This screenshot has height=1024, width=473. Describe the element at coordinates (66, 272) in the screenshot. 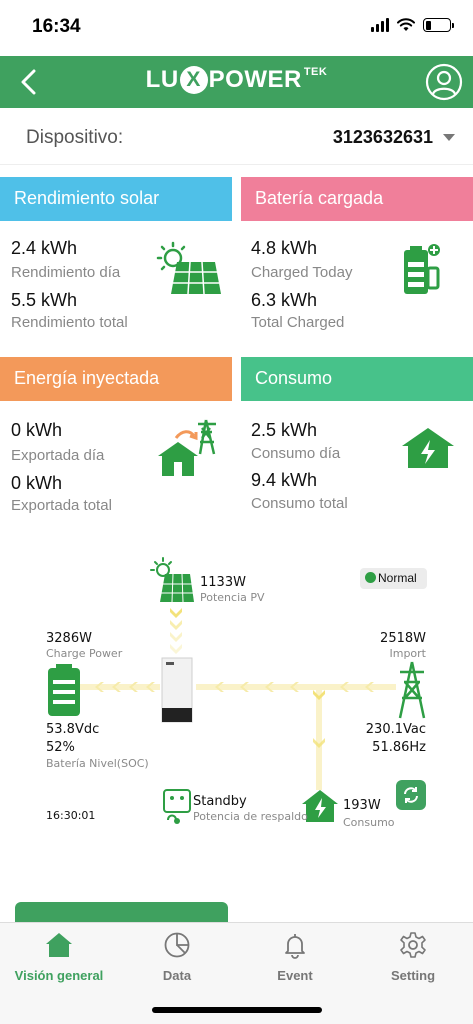

I see `solar-today-label: Rendimiento día` at that location.